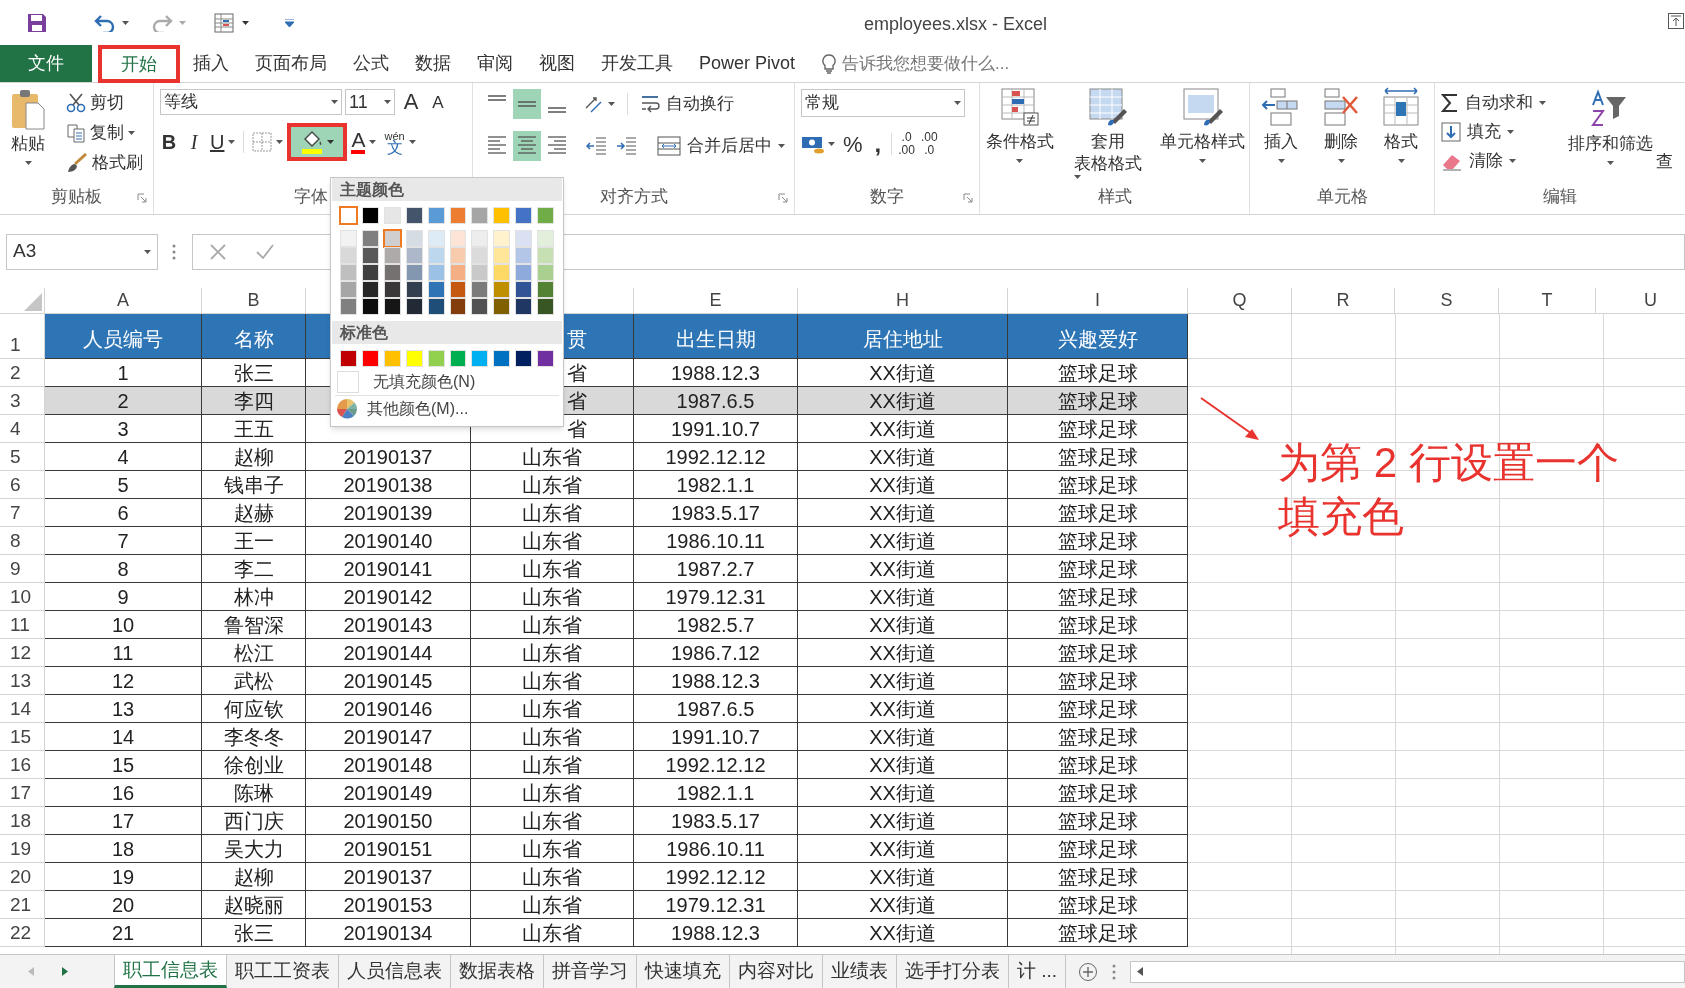  Describe the element at coordinates (22, 373) in the screenshot. I see `row-header: 2` at that location.